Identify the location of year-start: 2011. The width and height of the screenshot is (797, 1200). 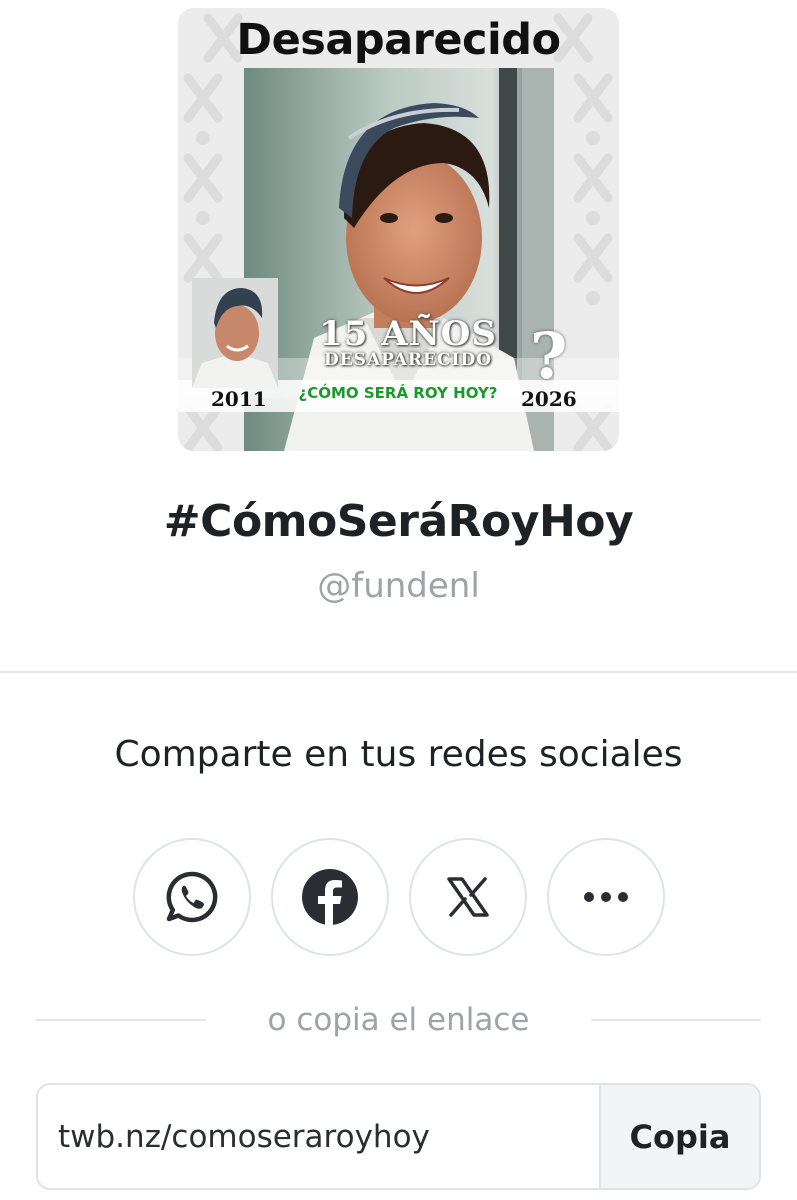
(239, 399).